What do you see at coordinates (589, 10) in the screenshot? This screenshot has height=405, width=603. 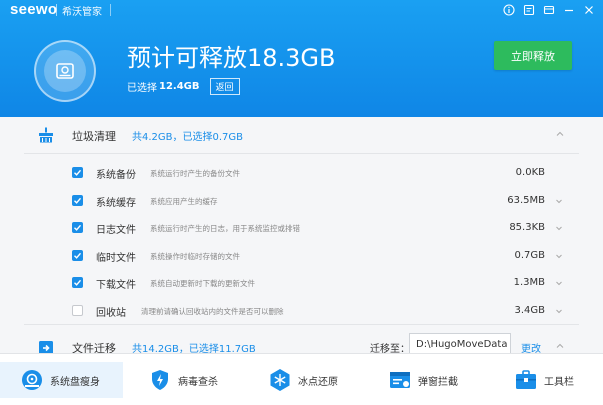 I see `close-icon` at bounding box center [589, 10].